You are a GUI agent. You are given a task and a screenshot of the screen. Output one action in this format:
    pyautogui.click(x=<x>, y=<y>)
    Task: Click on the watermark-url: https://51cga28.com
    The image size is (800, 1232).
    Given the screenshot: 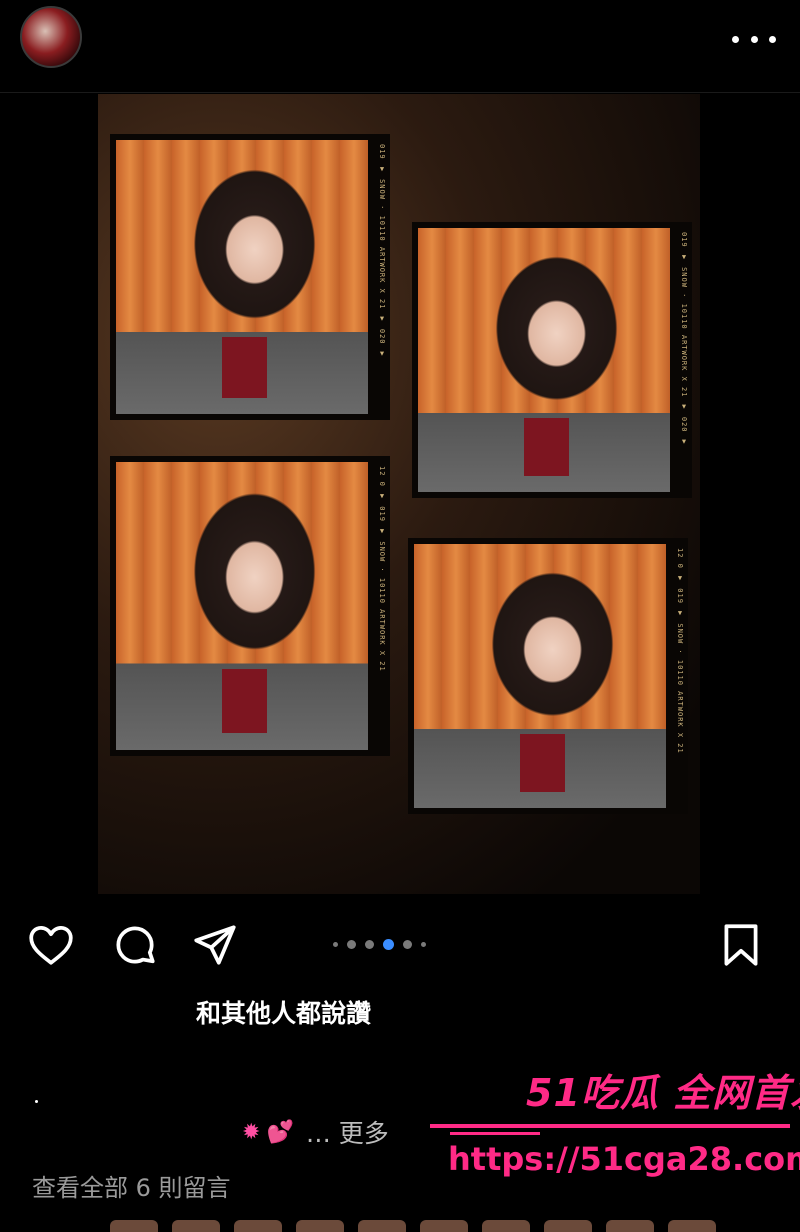 What is the action you would take?
    pyautogui.click(x=624, y=1159)
    